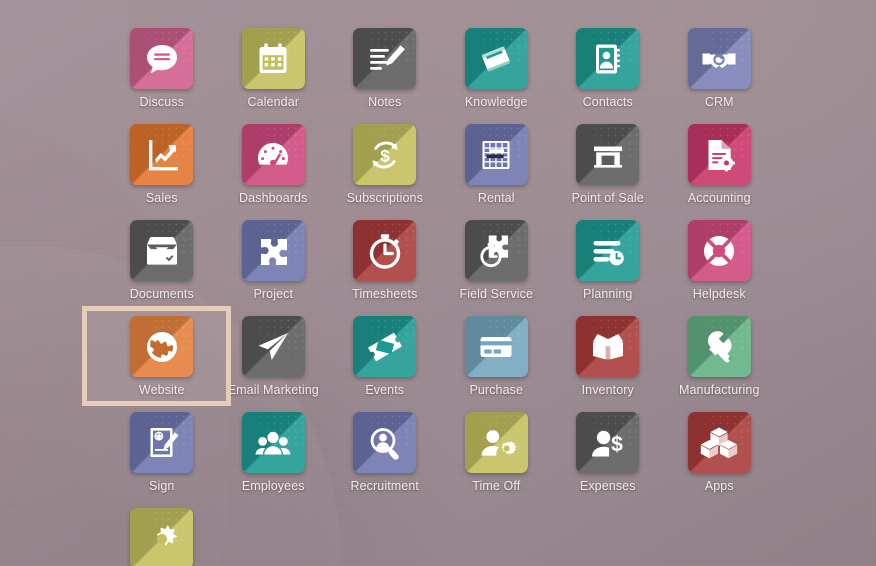 This screenshot has width=876, height=566. What do you see at coordinates (273, 442) in the screenshot?
I see `employees-tile-background` at bounding box center [273, 442].